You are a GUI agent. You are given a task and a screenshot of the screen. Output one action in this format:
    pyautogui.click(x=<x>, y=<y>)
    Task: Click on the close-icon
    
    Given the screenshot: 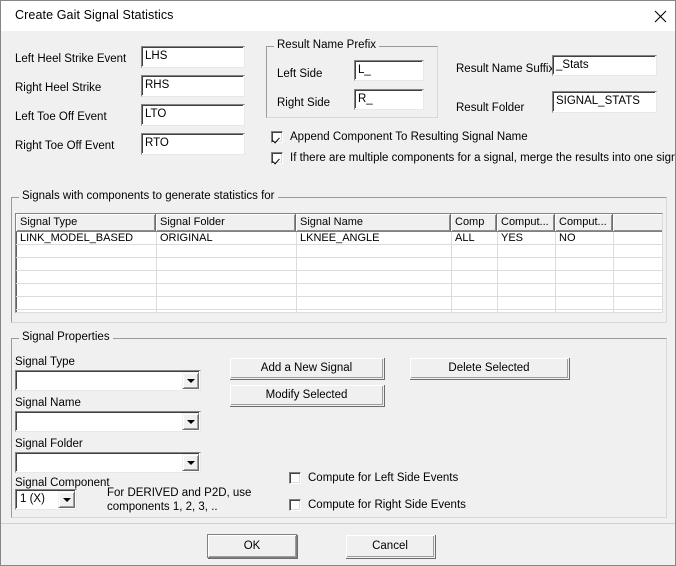 What is the action you would take?
    pyautogui.click(x=660, y=16)
    